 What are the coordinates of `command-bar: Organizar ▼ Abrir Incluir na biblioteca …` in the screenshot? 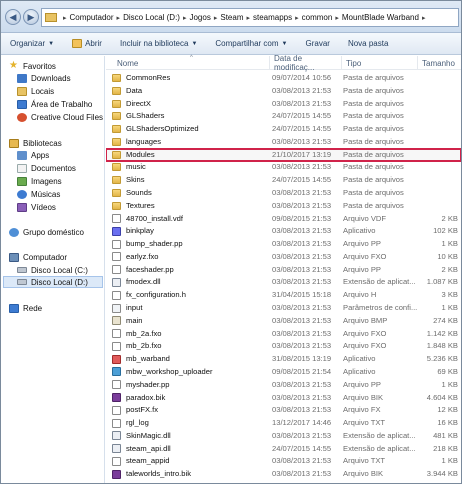 It's located at (231, 44).